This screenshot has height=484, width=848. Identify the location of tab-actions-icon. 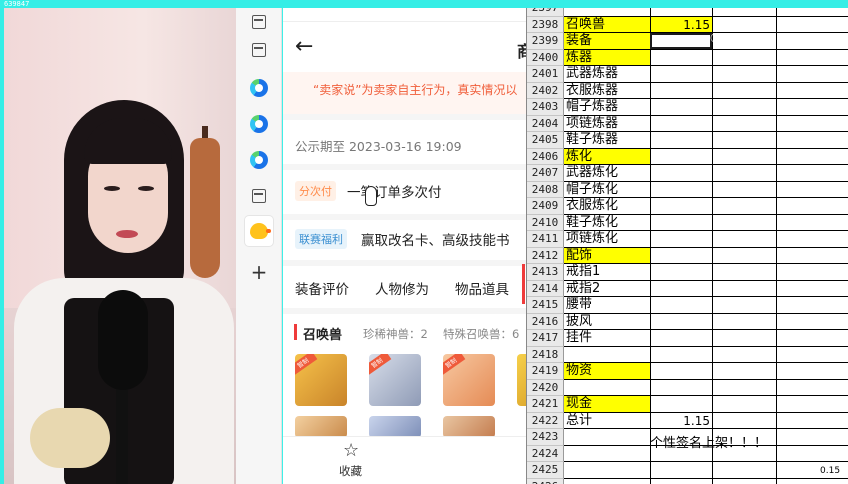
(259, 22).